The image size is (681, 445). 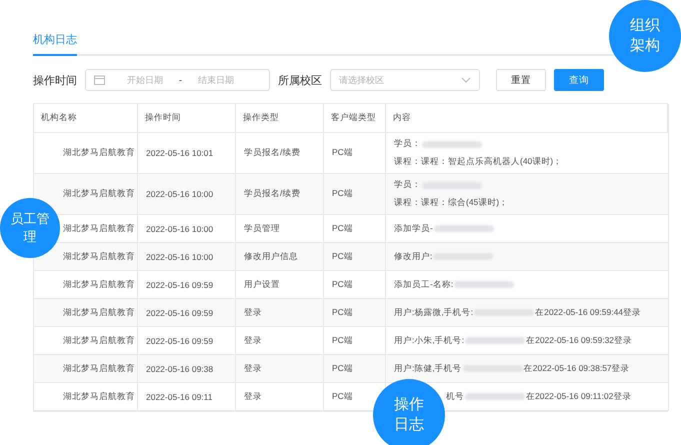 I want to click on filter-label: 所属校区, so click(x=300, y=81).